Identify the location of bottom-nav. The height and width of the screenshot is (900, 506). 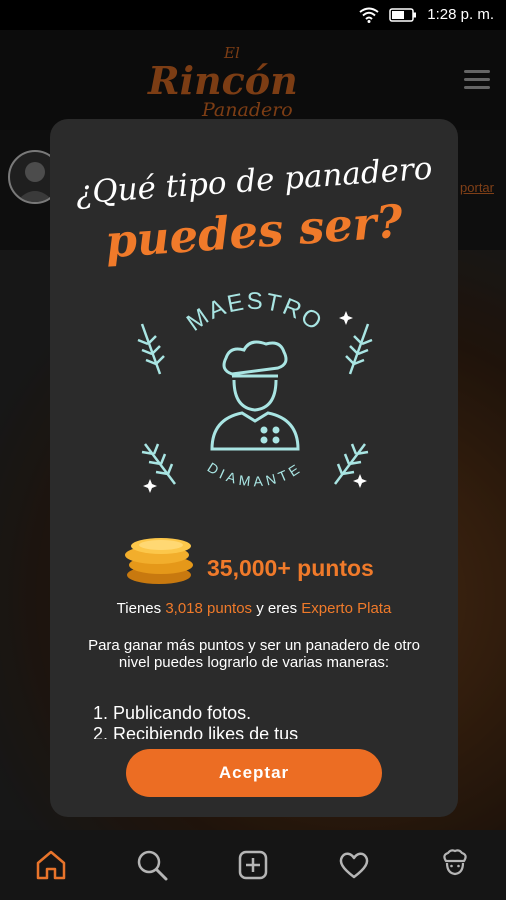
(253, 865).